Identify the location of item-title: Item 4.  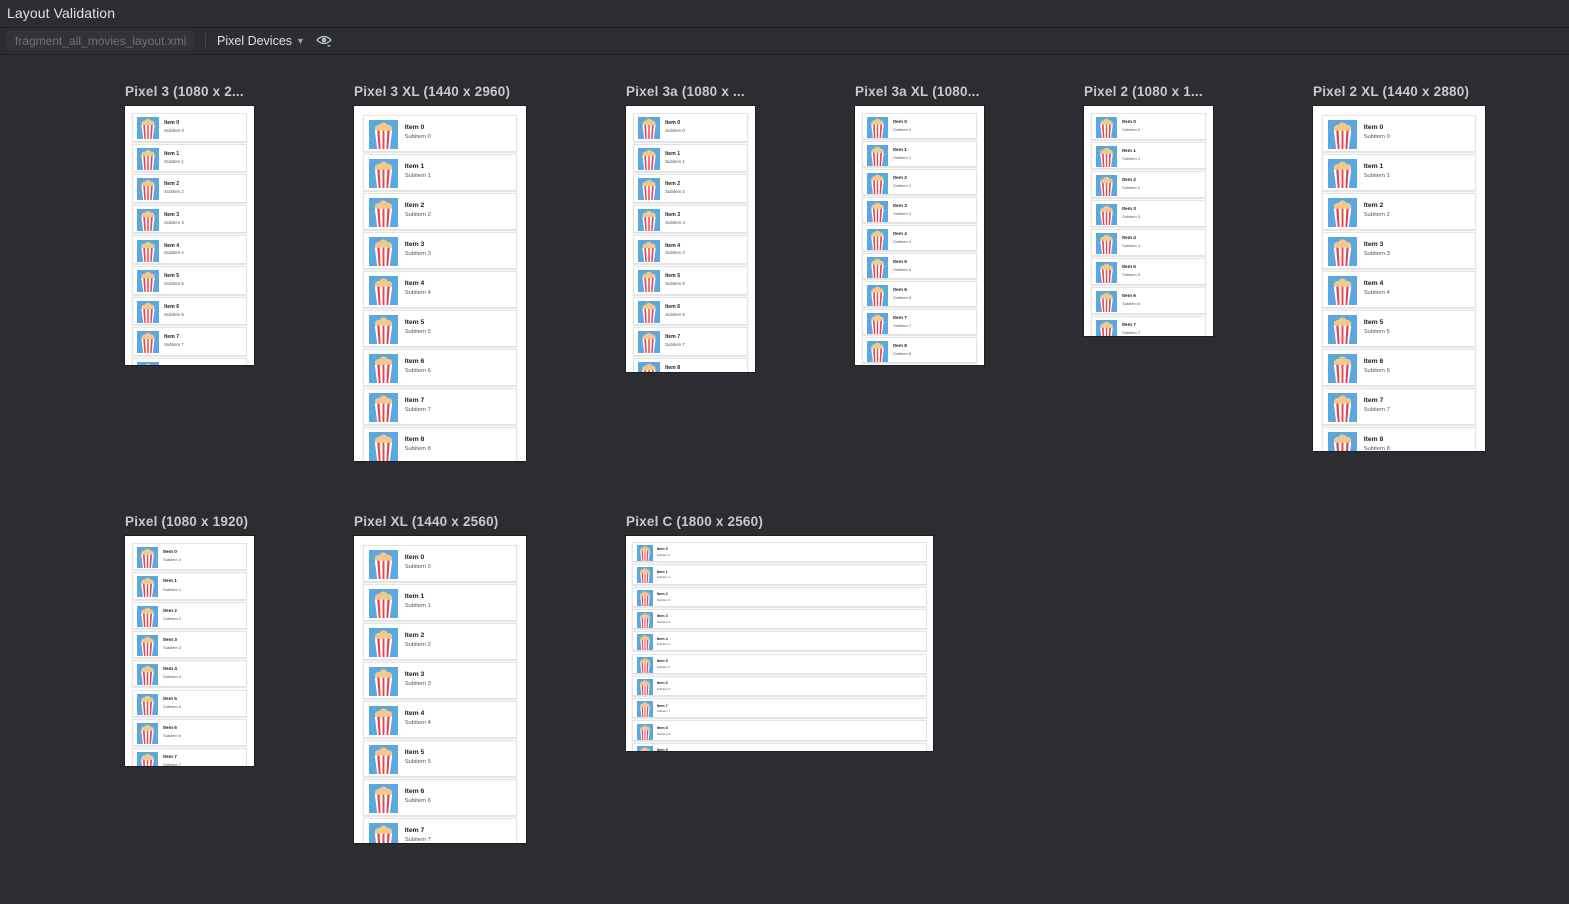
(1373, 284).